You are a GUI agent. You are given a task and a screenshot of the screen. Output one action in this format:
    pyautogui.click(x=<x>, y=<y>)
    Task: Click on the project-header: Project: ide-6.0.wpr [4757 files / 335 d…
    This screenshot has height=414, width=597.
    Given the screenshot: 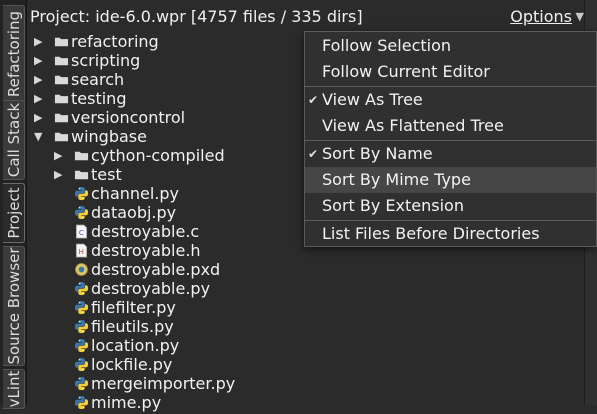 What is the action you would take?
    pyautogui.click(x=305, y=16)
    